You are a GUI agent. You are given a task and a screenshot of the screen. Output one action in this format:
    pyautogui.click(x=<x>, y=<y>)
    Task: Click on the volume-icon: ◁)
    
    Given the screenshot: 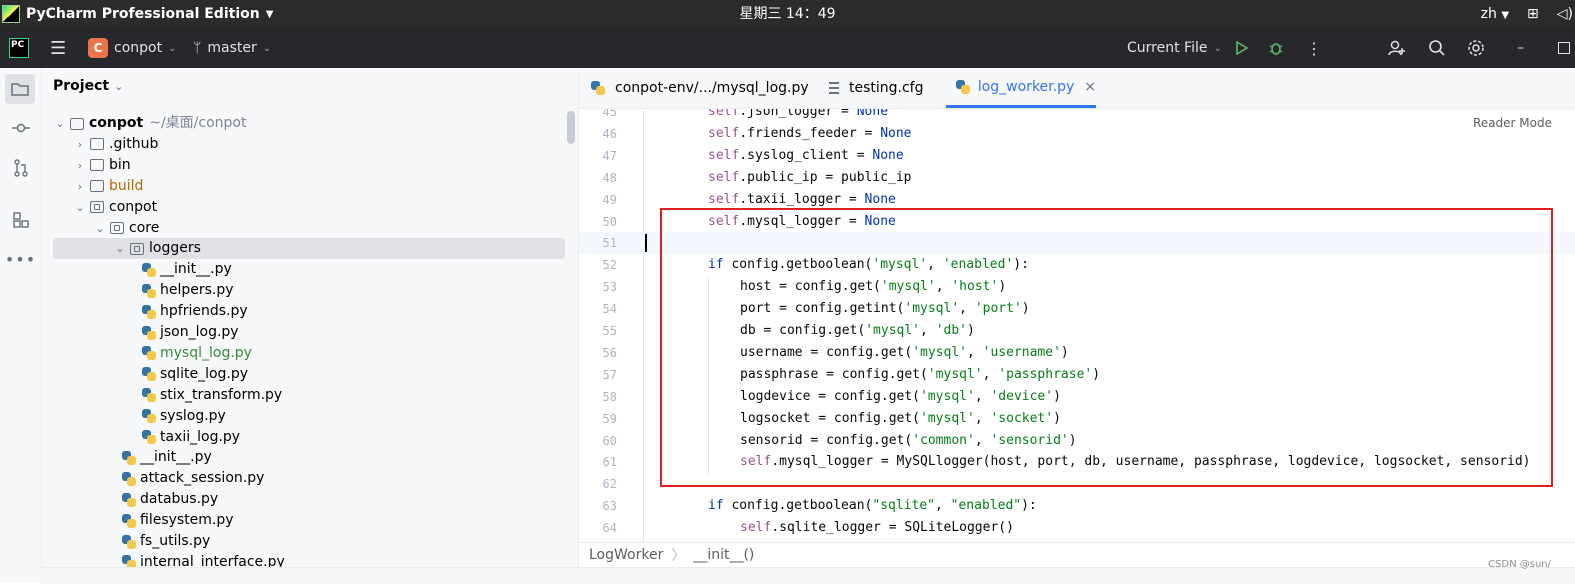 What is the action you would take?
    pyautogui.click(x=1565, y=14)
    